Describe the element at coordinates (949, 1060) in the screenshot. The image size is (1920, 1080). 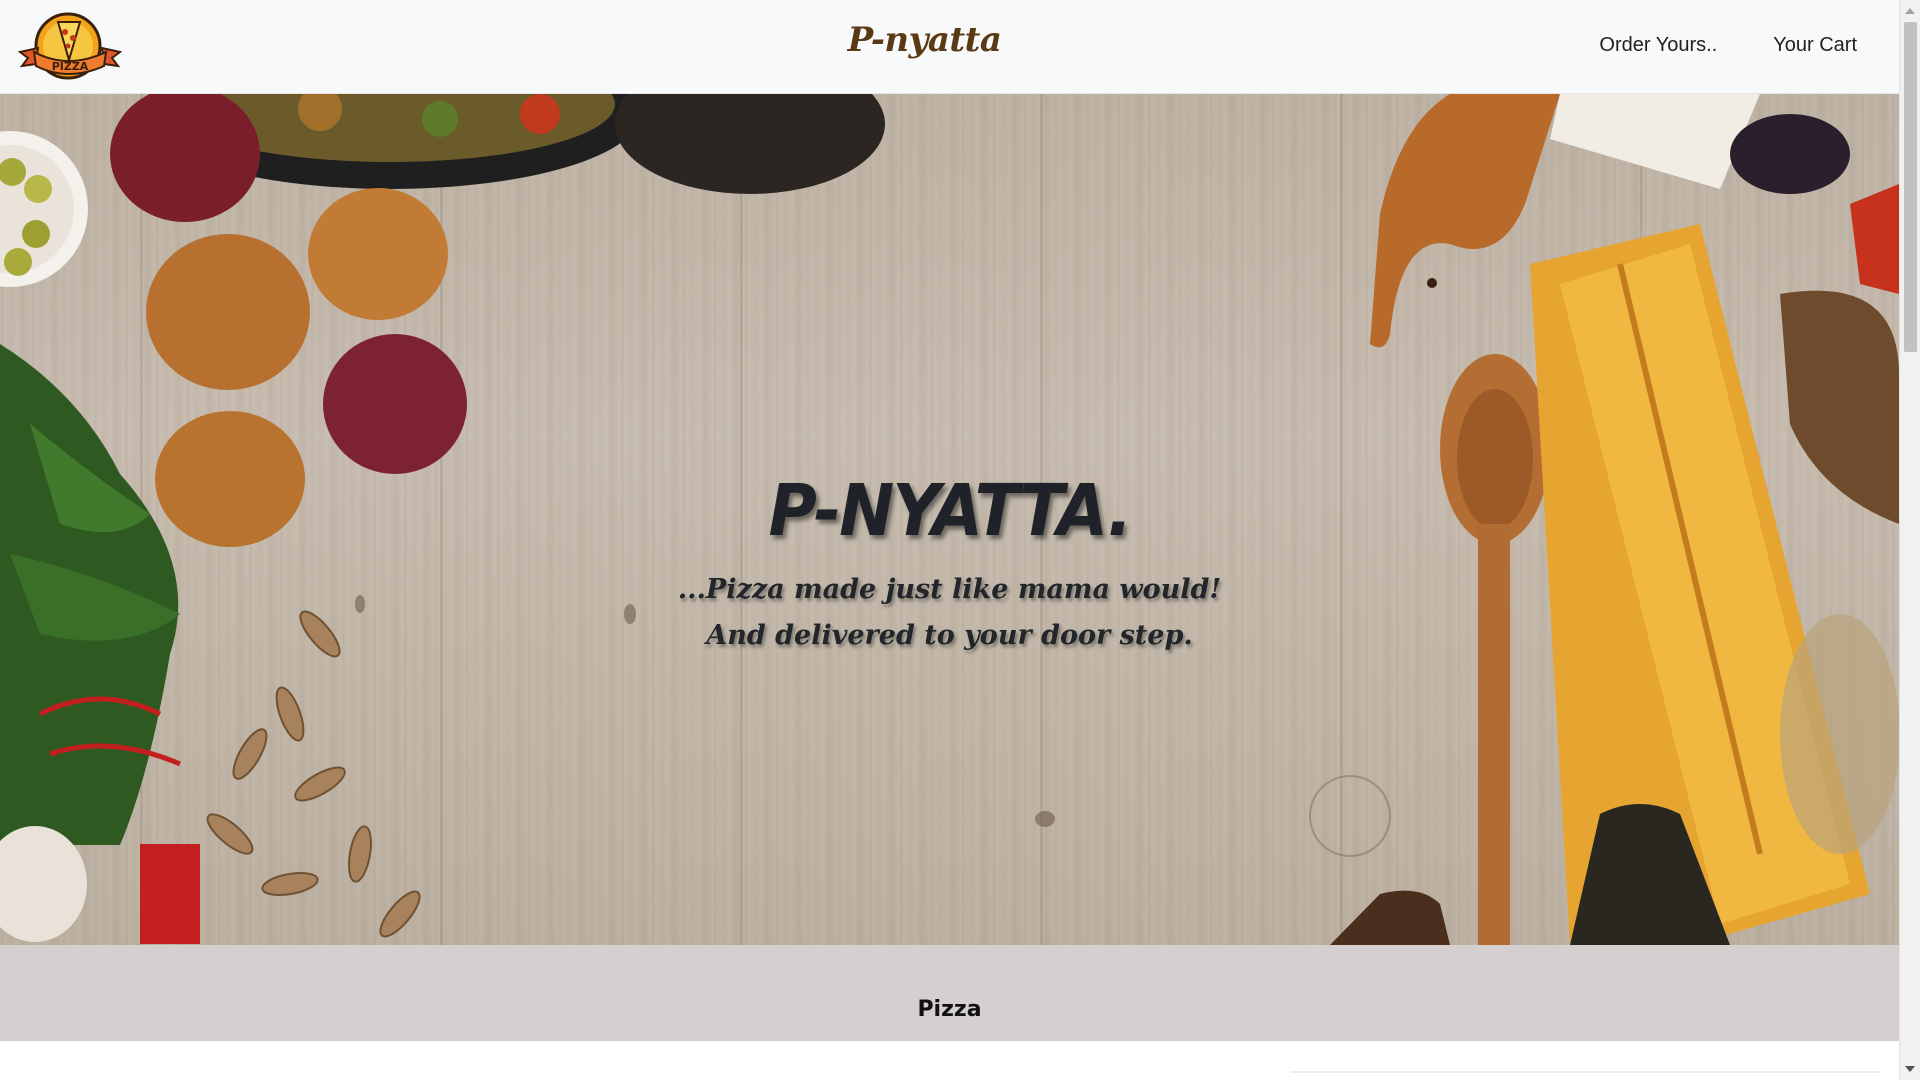
I see `content-area` at that location.